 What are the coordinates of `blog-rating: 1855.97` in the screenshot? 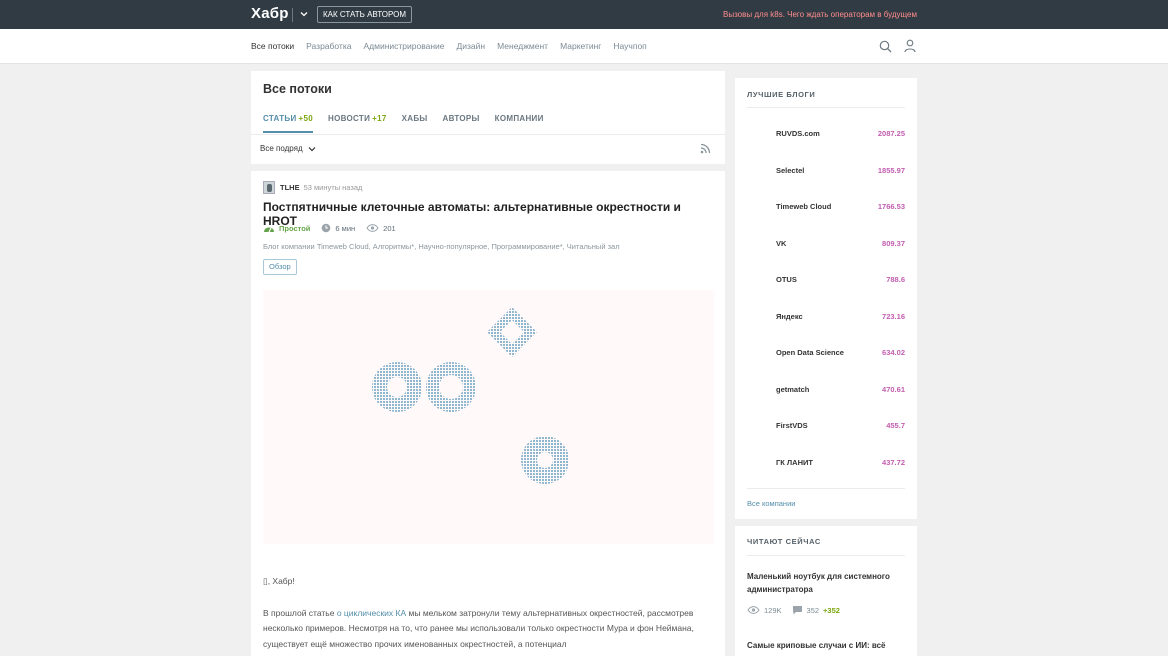 It's located at (891, 170).